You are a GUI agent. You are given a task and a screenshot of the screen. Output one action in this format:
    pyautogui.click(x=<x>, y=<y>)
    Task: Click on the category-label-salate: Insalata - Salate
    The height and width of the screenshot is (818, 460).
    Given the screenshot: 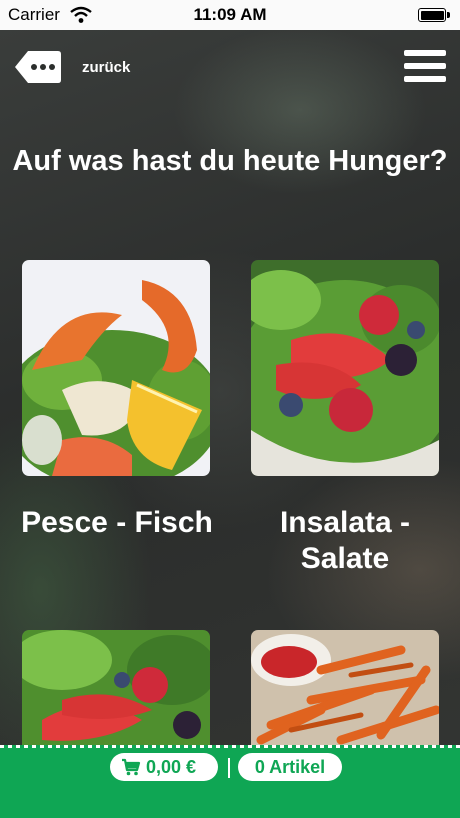 What is the action you would take?
    pyautogui.click(x=345, y=541)
    